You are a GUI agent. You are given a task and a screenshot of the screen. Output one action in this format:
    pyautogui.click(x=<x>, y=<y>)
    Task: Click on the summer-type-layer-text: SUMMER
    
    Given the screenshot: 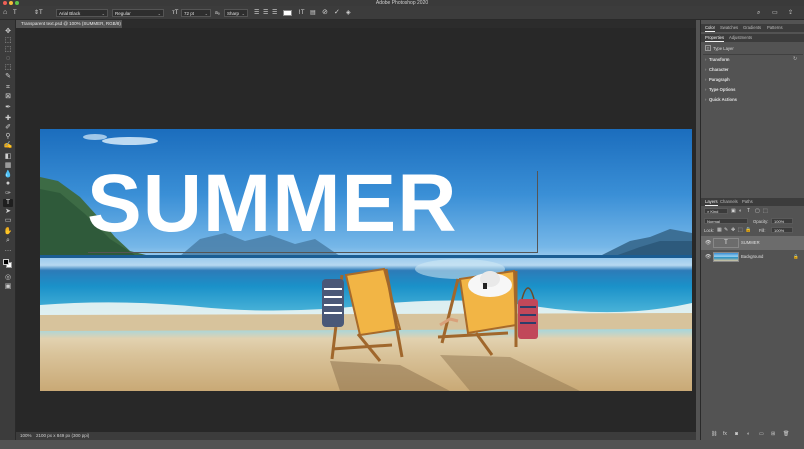 What is the action you would take?
    pyautogui.click(x=272, y=204)
    